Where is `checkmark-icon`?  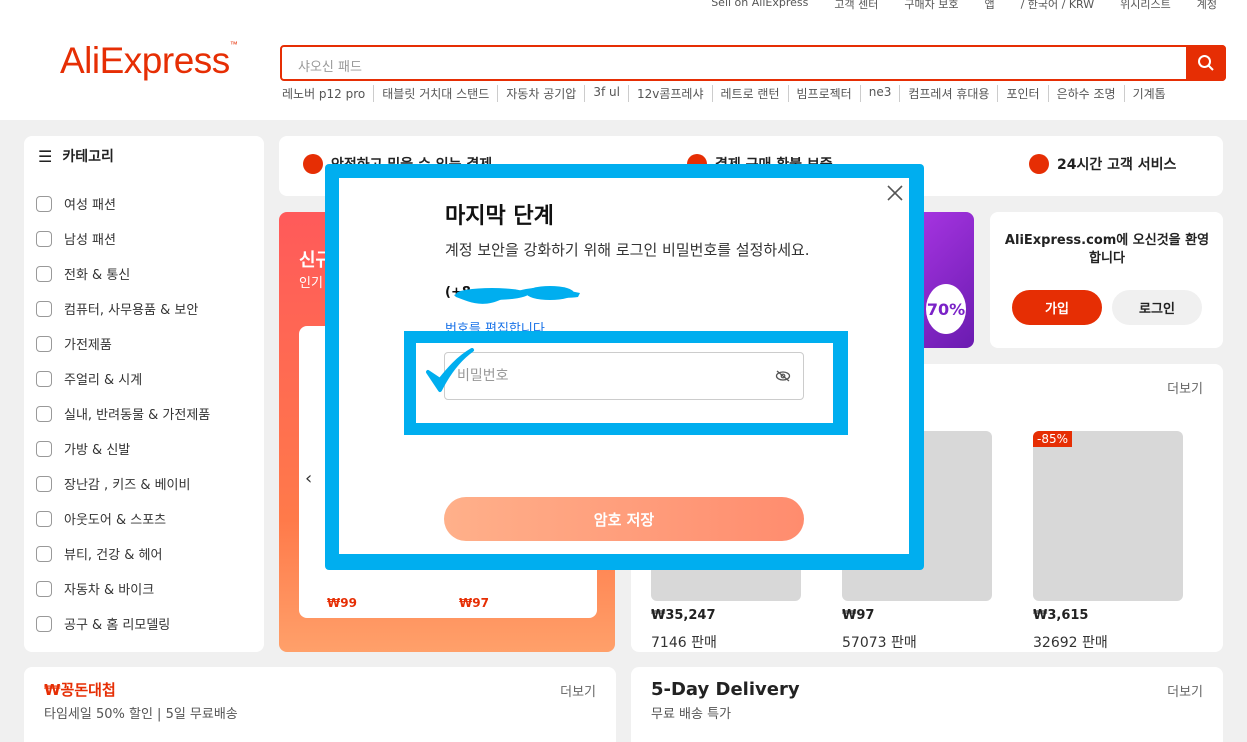
checkmark-icon is located at coordinates (450, 370).